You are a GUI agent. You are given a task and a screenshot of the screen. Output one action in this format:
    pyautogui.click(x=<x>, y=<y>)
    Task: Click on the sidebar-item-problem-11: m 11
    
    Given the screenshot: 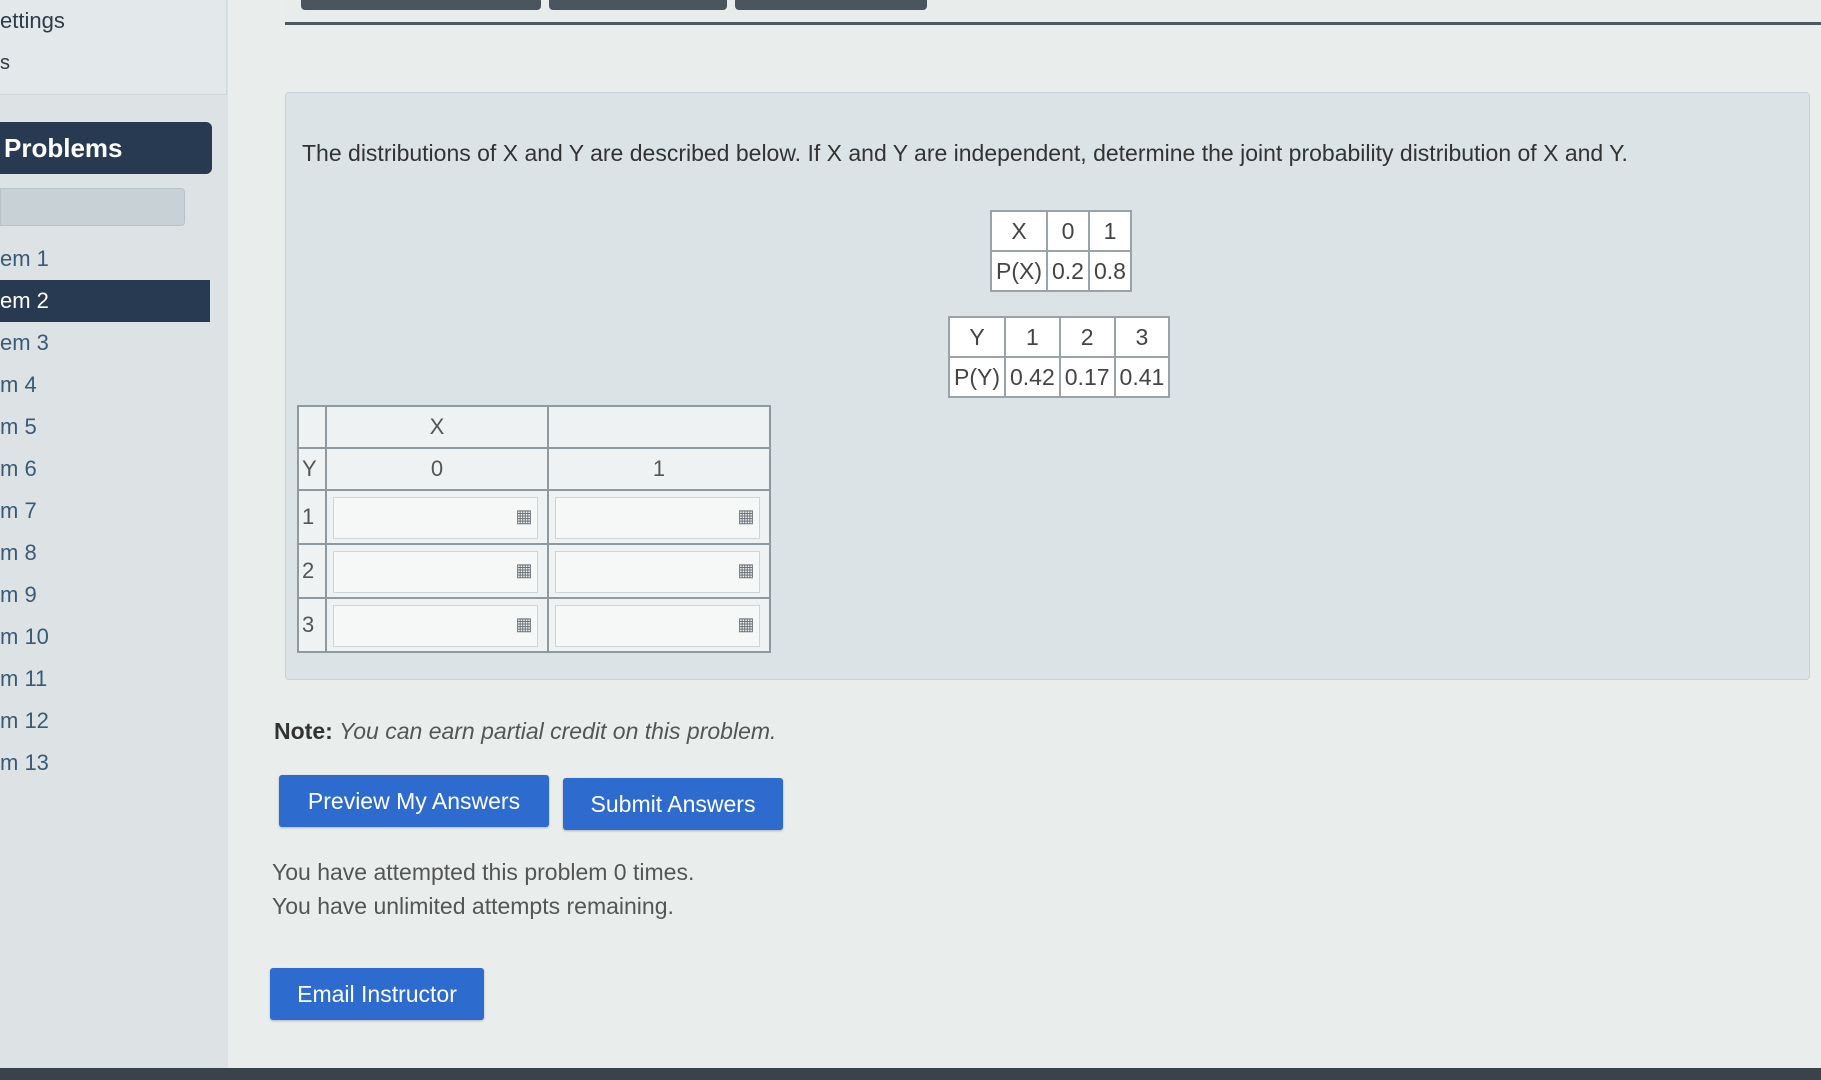 What is the action you would take?
    pyautogui.click(x=105, y=679)
    